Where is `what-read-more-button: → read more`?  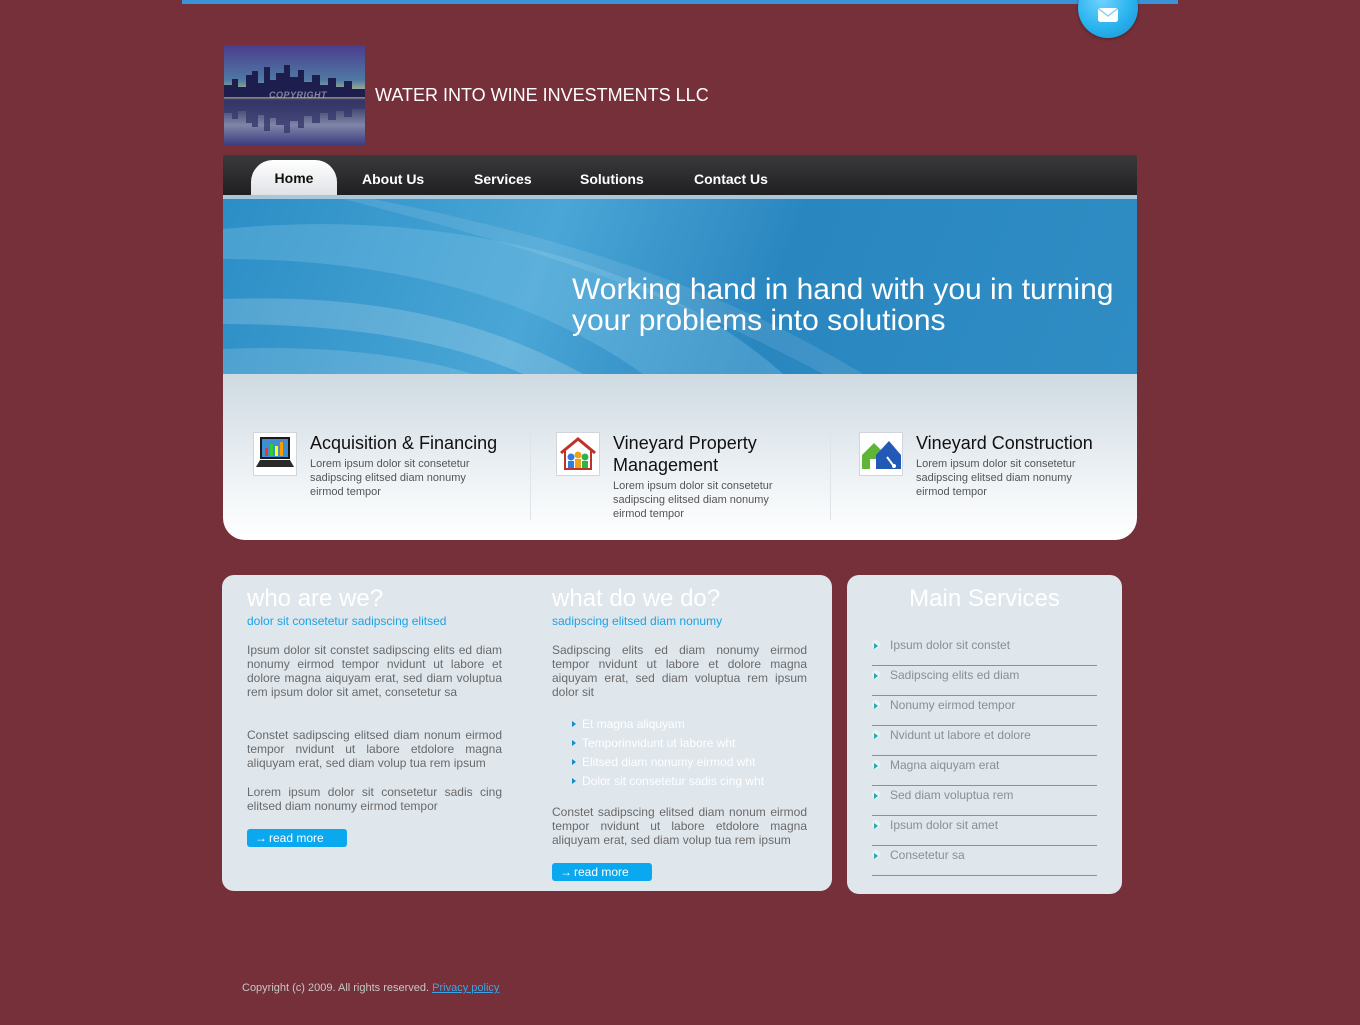
what-read-more-button: → read more is located at coordinates (602, 872).